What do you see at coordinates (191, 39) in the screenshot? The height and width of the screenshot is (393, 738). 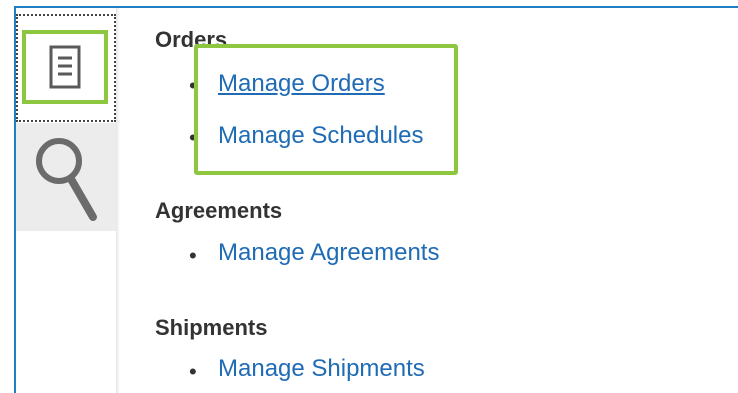 I see `section-title-orders: Orders` at bounding box center [191, 39].